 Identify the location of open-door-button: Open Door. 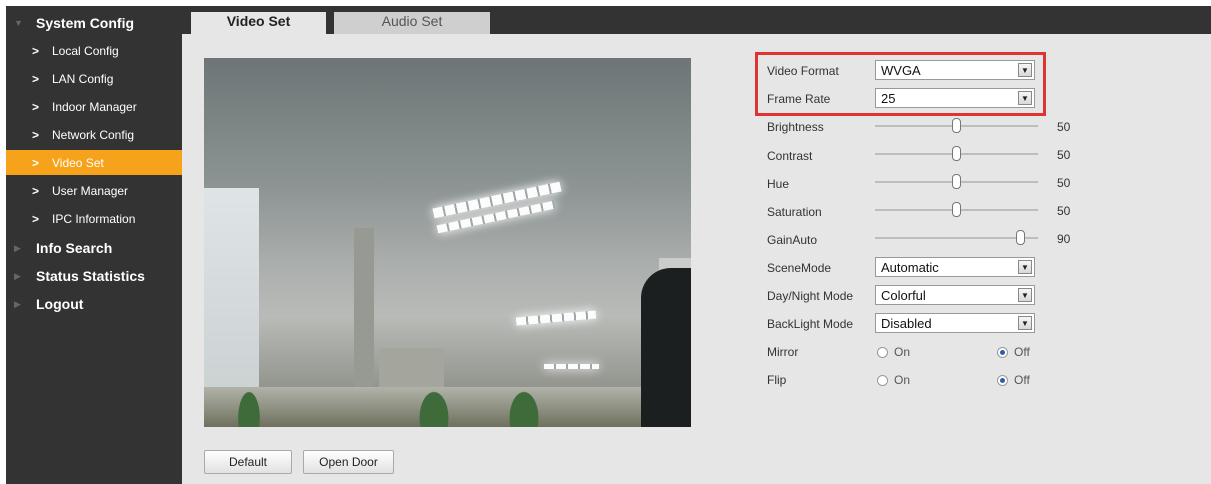
(348, 462).